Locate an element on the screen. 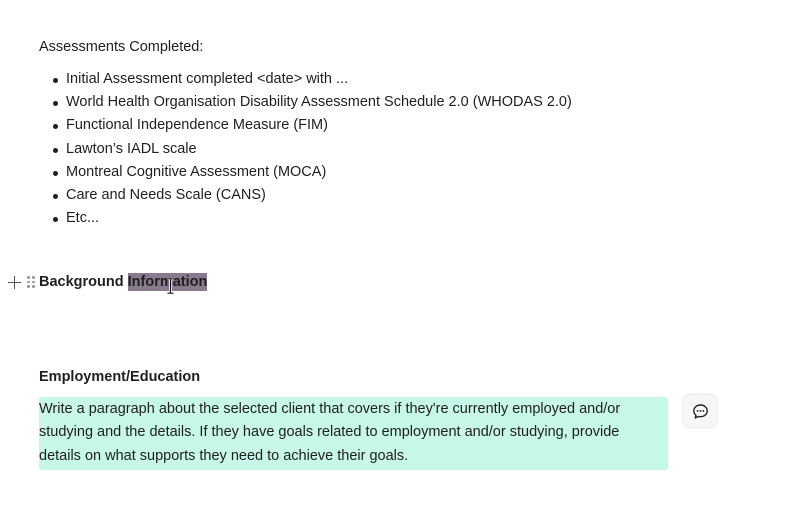  heading-plain-text: Background is located at coordinates (83, 282).